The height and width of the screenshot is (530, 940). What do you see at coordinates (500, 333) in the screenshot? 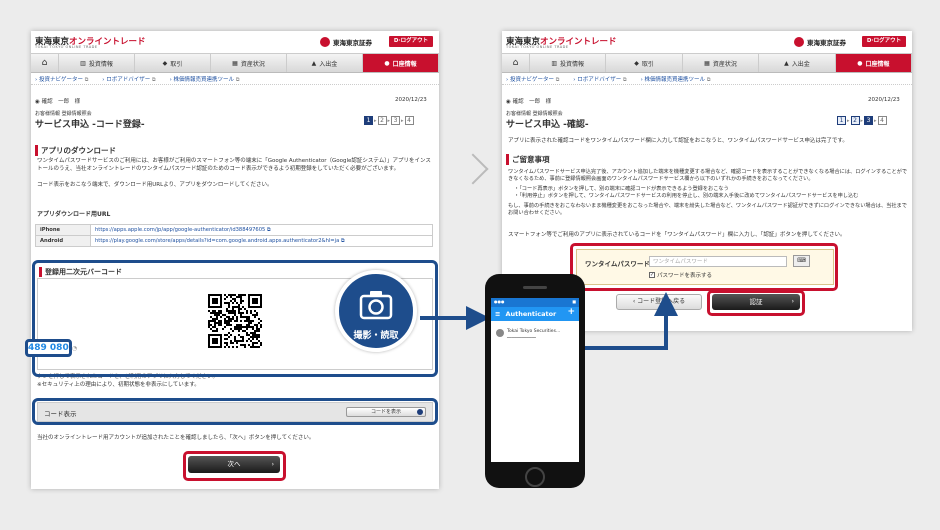
I see `account-avatar` at bounding box center [500, 333].